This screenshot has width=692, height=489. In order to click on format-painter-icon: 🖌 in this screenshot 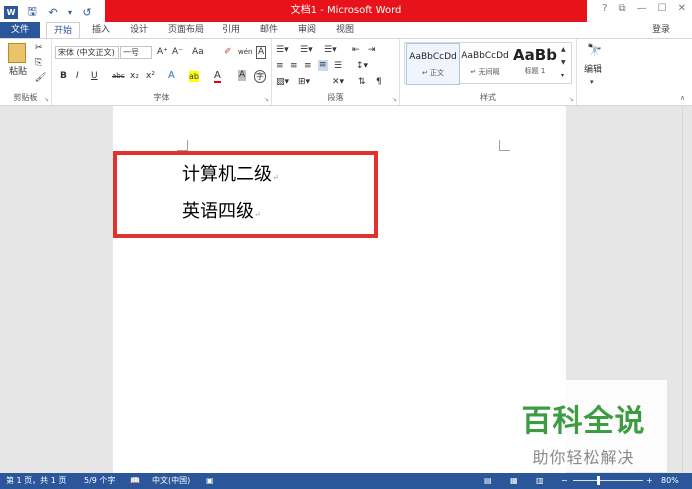, I will do `click(40, 78)`.